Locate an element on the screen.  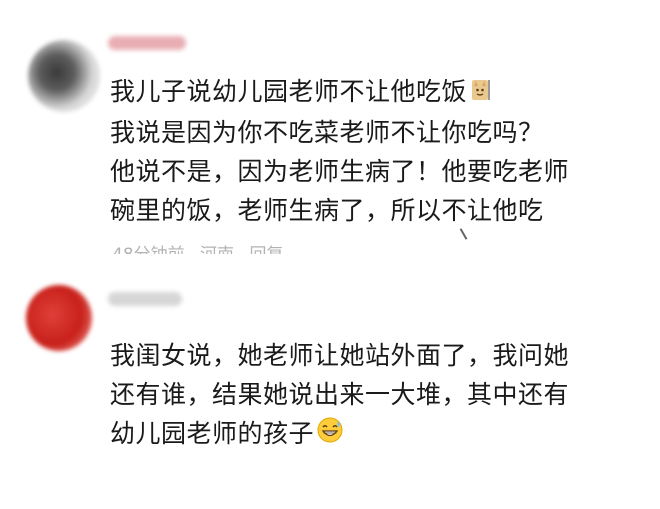
comment-line: 我儿子说幼儿园老师不让他吃饭 is located at coordinates (339, 92).